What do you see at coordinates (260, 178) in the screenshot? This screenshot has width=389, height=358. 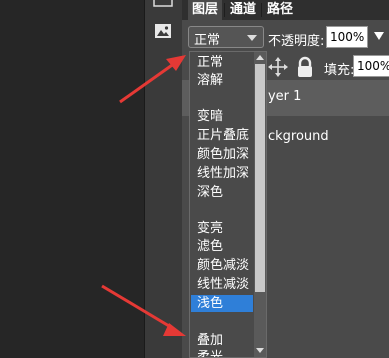 I see `scrollbar-thumb` at bounding box center [260, 178].